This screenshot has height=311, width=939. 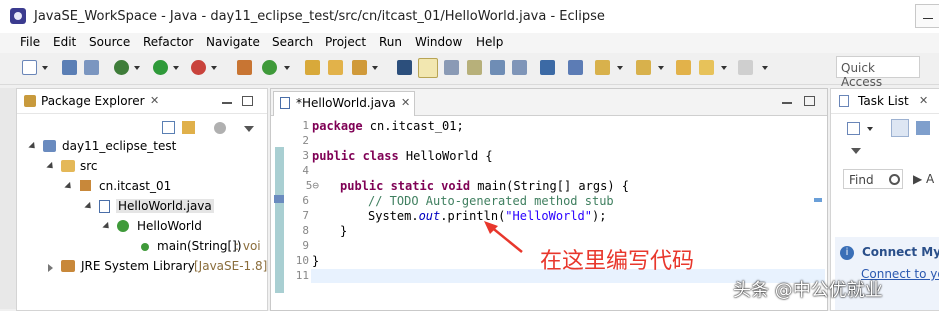 I want to click on scheduled-icon, so click(x=923, y=128).